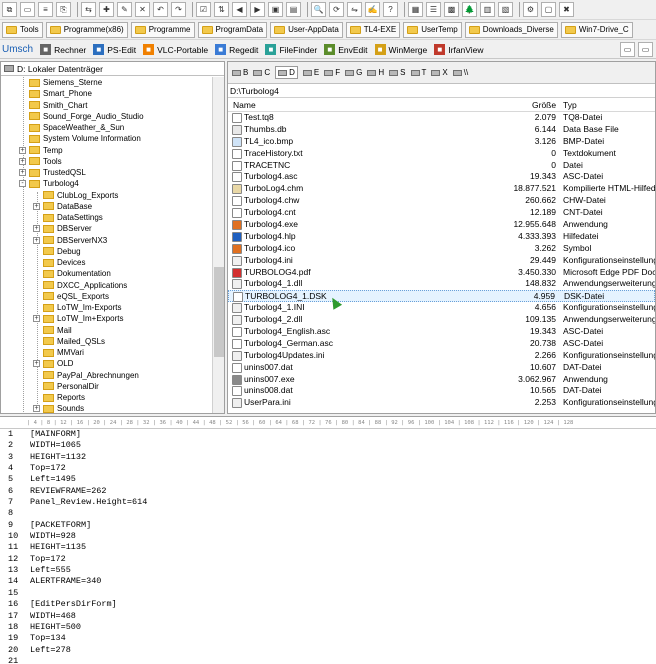 This screenshot has width=656, height=664. What do you see at coordinates (106, 408) in the screenshot?
I see `tree-node: + Sounds` at bounding box center [106, 408].